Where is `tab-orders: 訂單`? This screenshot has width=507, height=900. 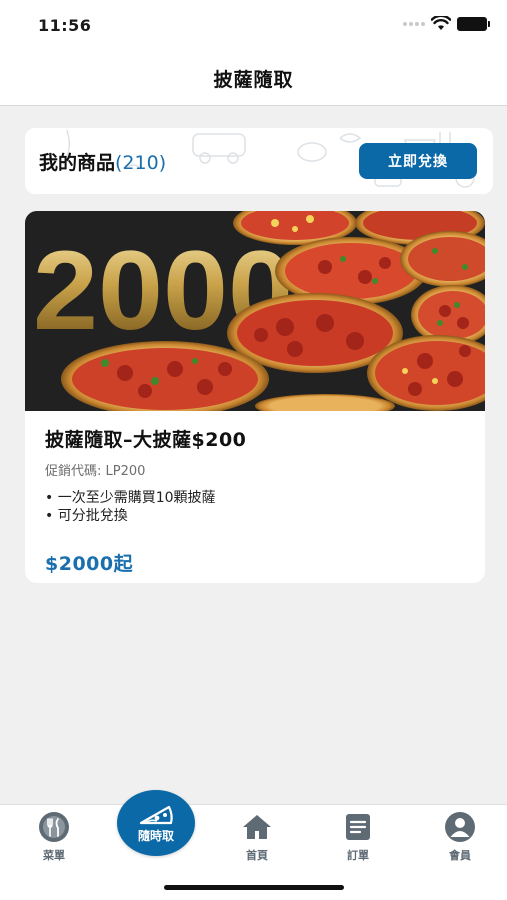
tab-orders: 訂單 is located at coordinates (358, 839).